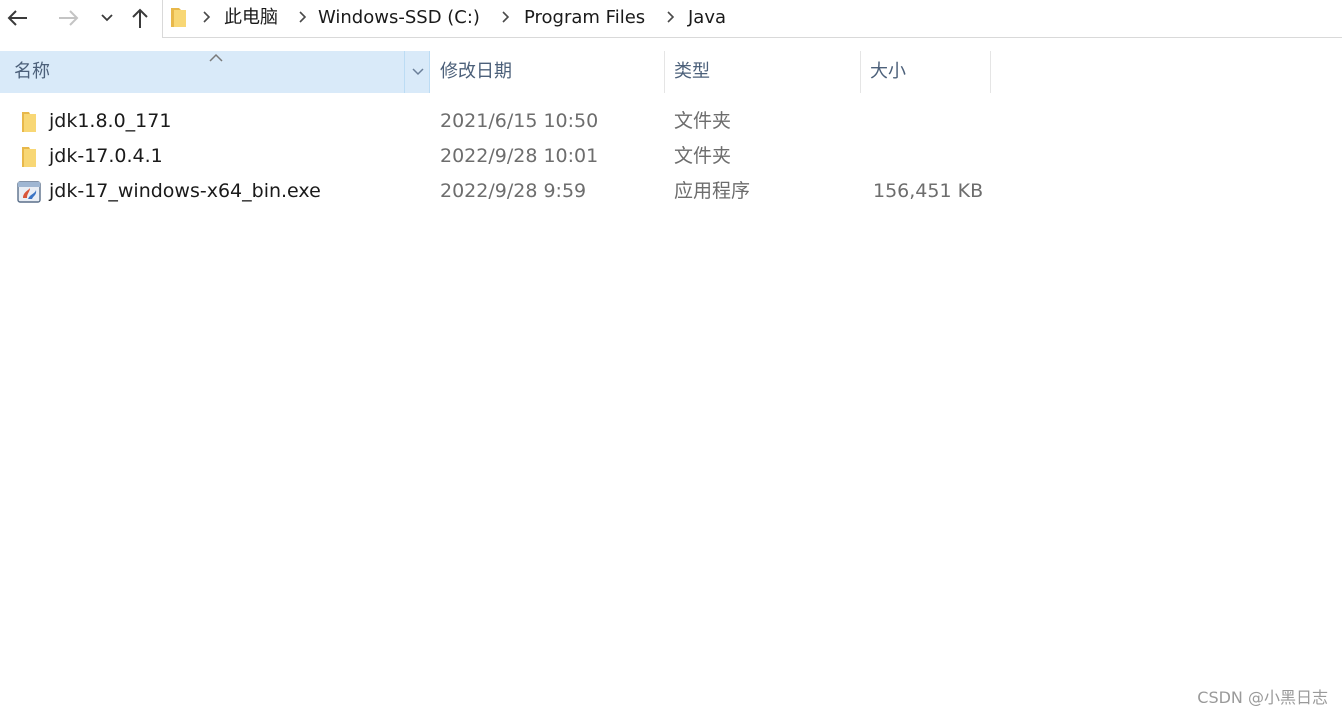 Image resolution: width=1342 pixels, height=714 pixels. Describe the element at coordinates (888, 71) in the screenshot. I see `column-size-label: 大小` at that location.